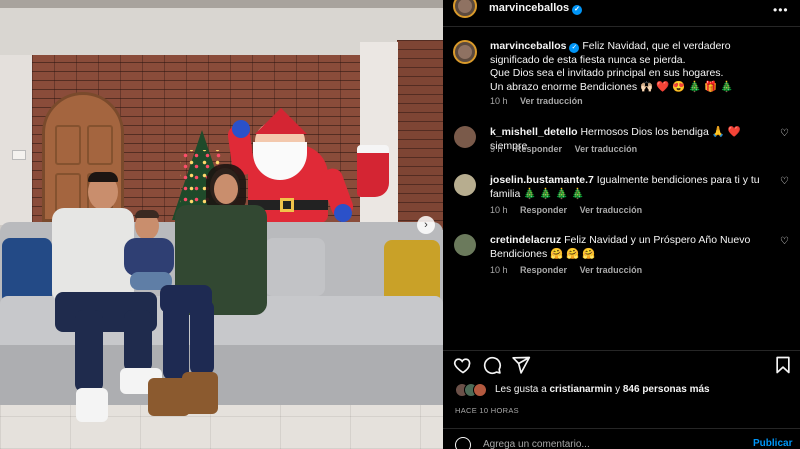  I want to click on emoji-icon, so click(463, 443).